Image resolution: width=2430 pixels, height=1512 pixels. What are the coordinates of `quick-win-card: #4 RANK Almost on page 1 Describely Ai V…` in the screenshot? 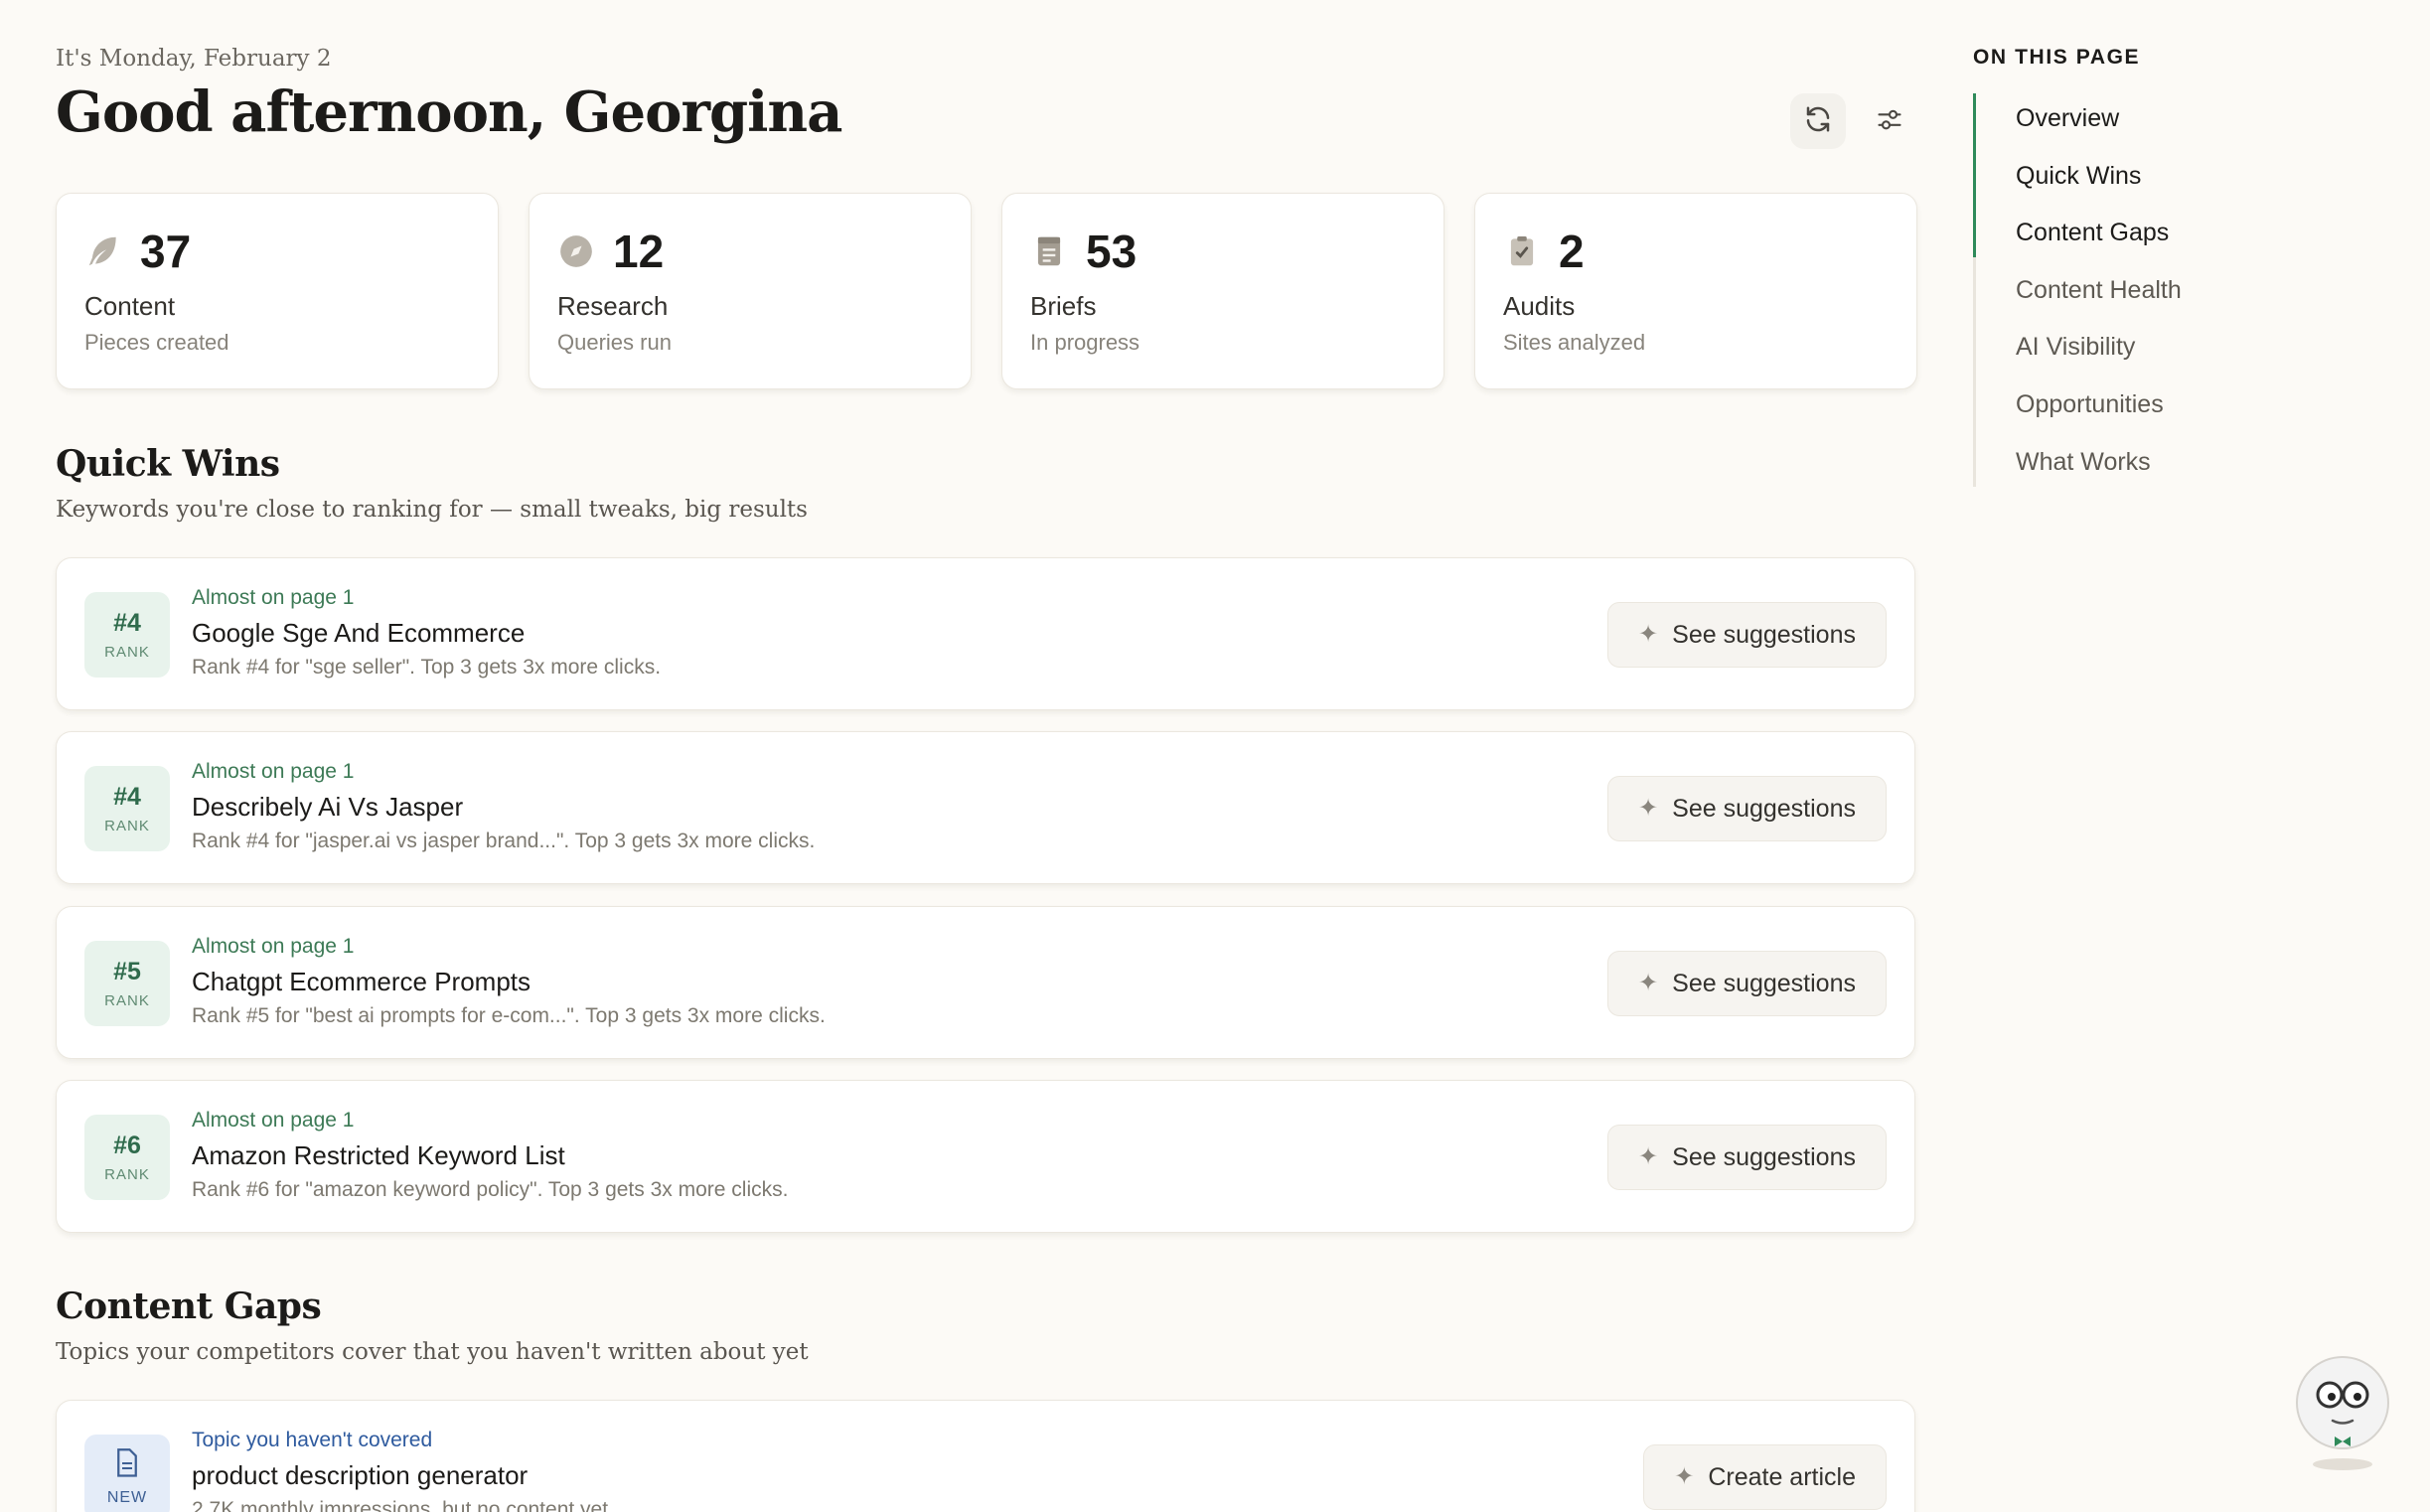 It's located at (985, 807).